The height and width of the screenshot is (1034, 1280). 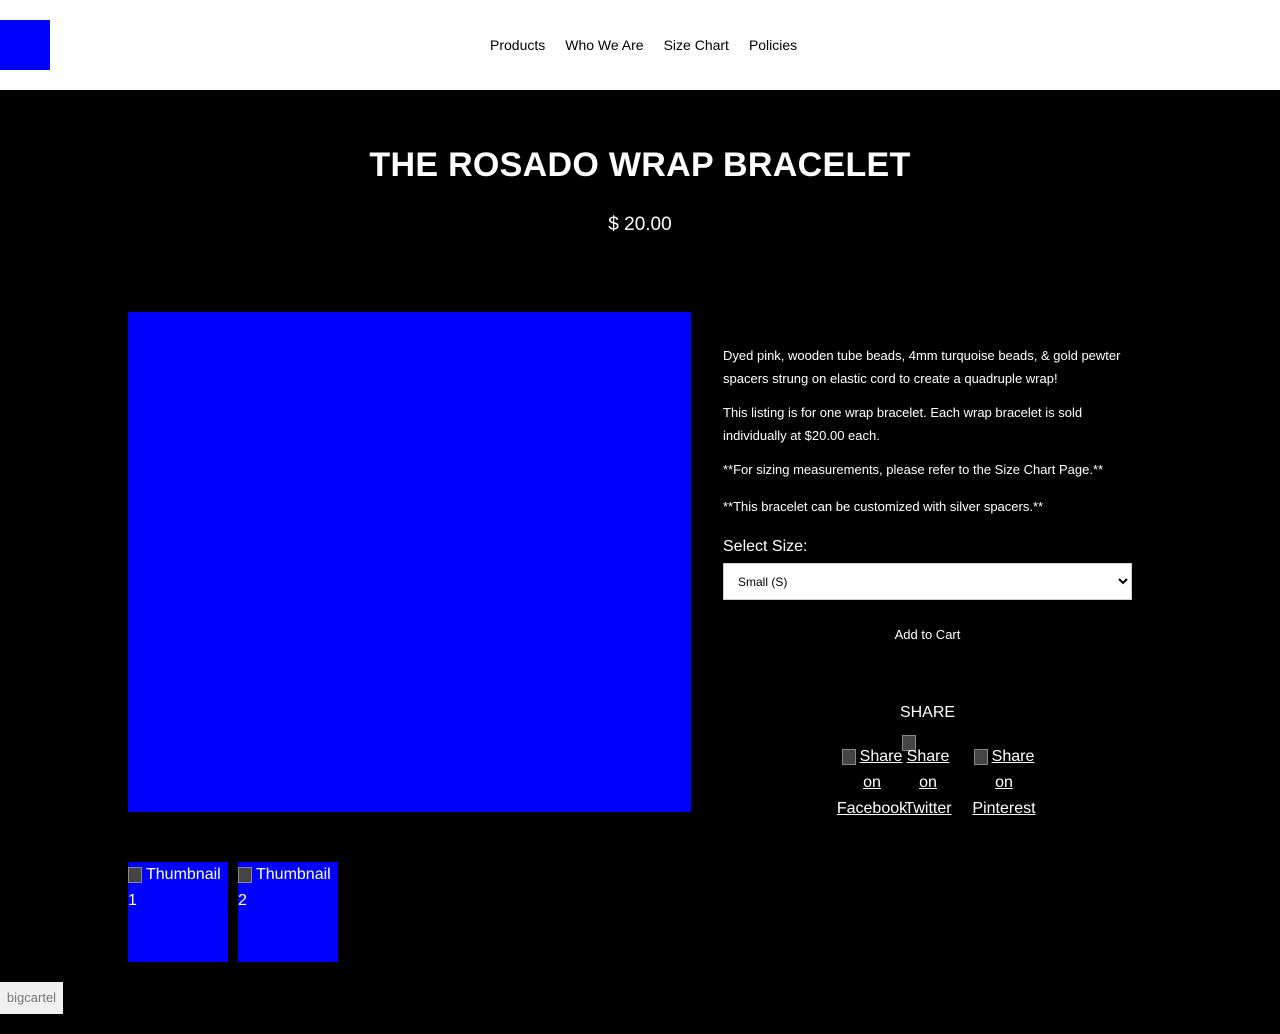 What do you see at coordinates (31, 998) in the screenshot?
I see `bigcartel-badge: bigcartel` at bounding box center [31, 998].